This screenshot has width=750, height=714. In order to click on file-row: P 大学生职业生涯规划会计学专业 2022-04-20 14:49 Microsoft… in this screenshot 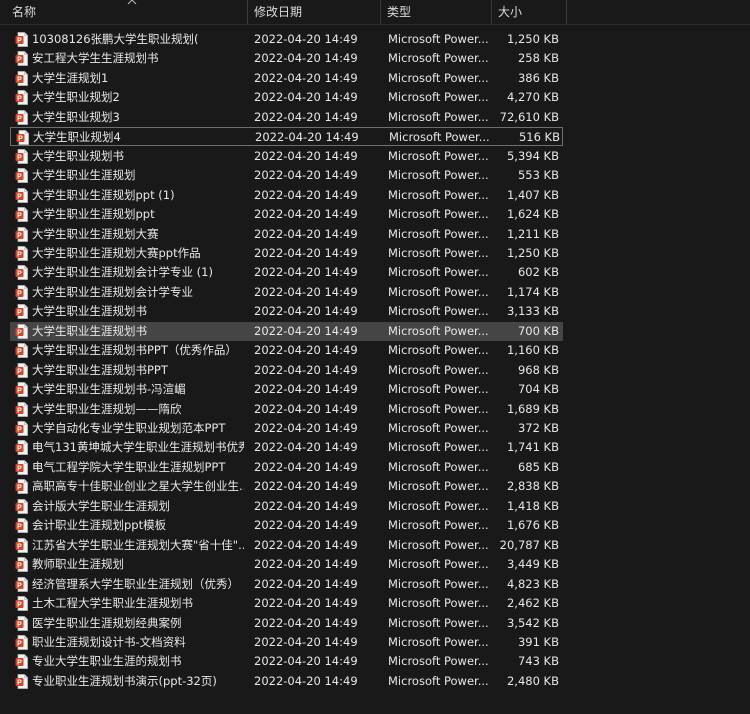, I will do `click(286, 292)`.